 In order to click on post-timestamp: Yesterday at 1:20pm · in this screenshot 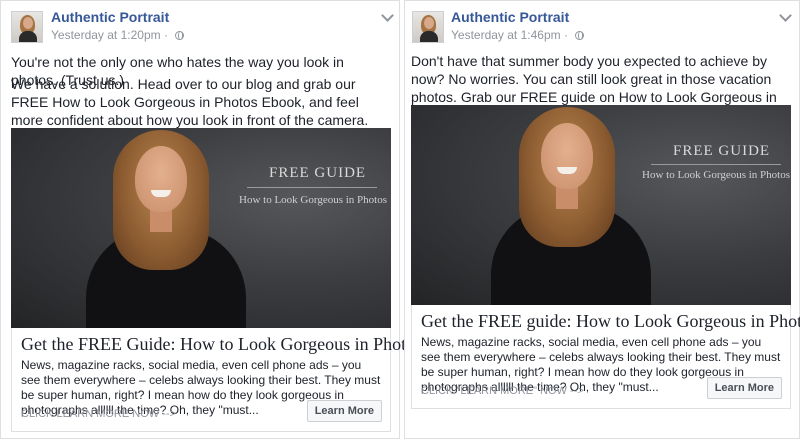, I will do `click(118, 35)`.